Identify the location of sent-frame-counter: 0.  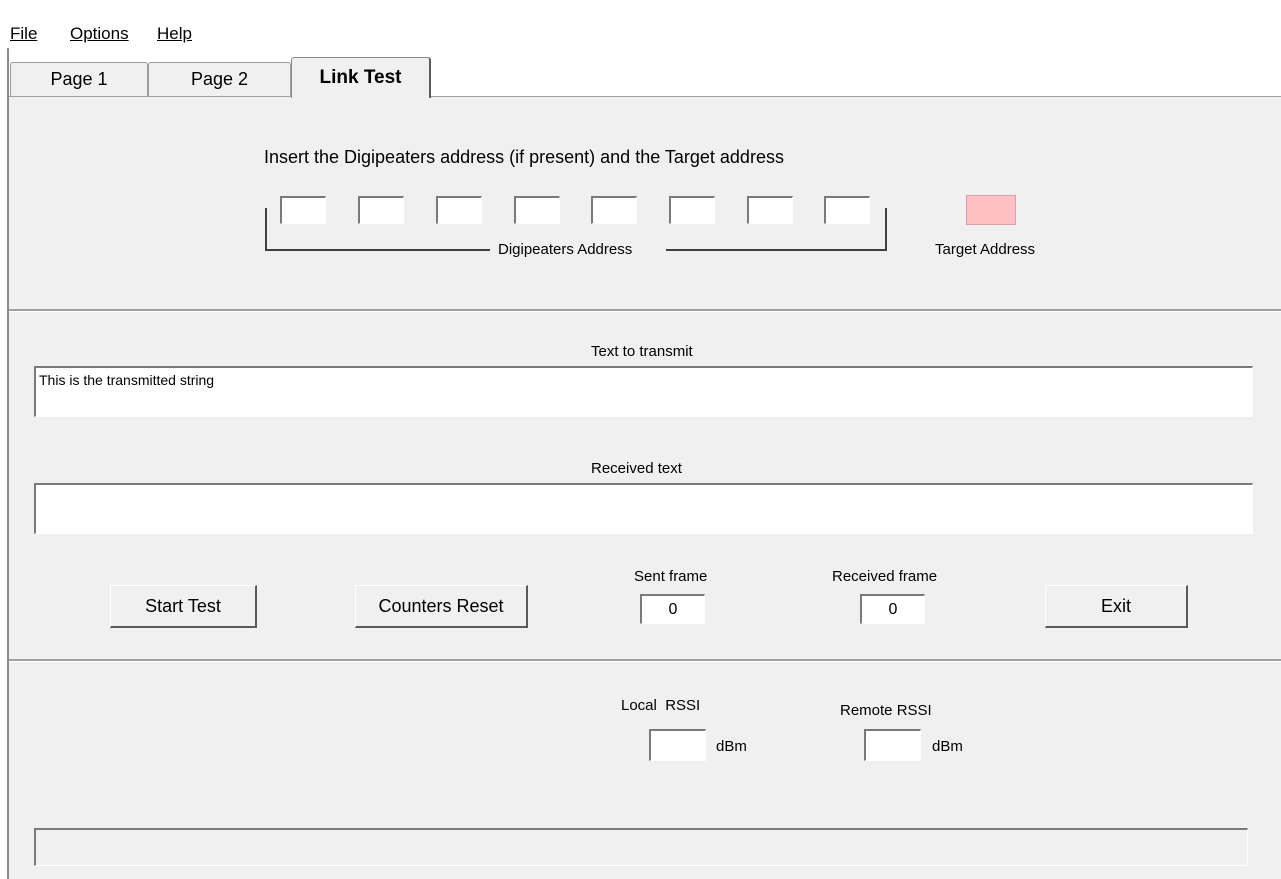
(672, 609).